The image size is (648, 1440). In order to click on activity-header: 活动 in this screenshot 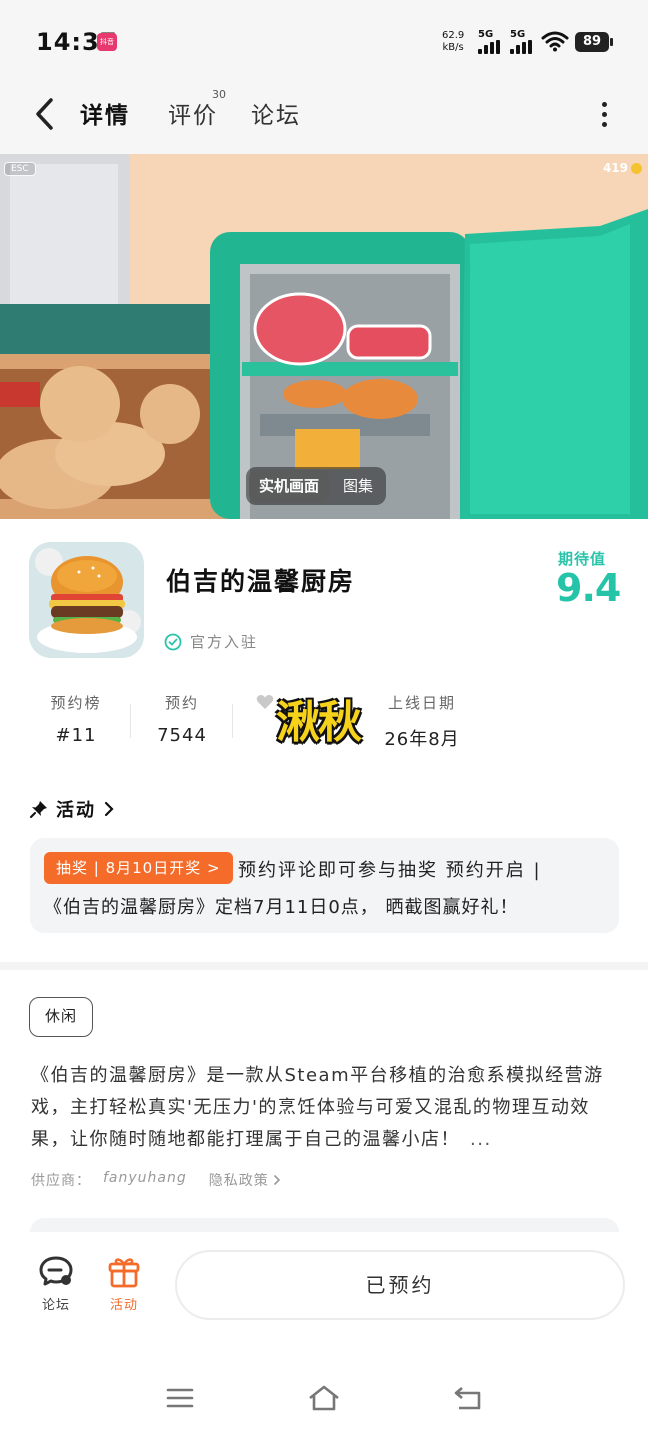, I will do `click(72, 809)`.